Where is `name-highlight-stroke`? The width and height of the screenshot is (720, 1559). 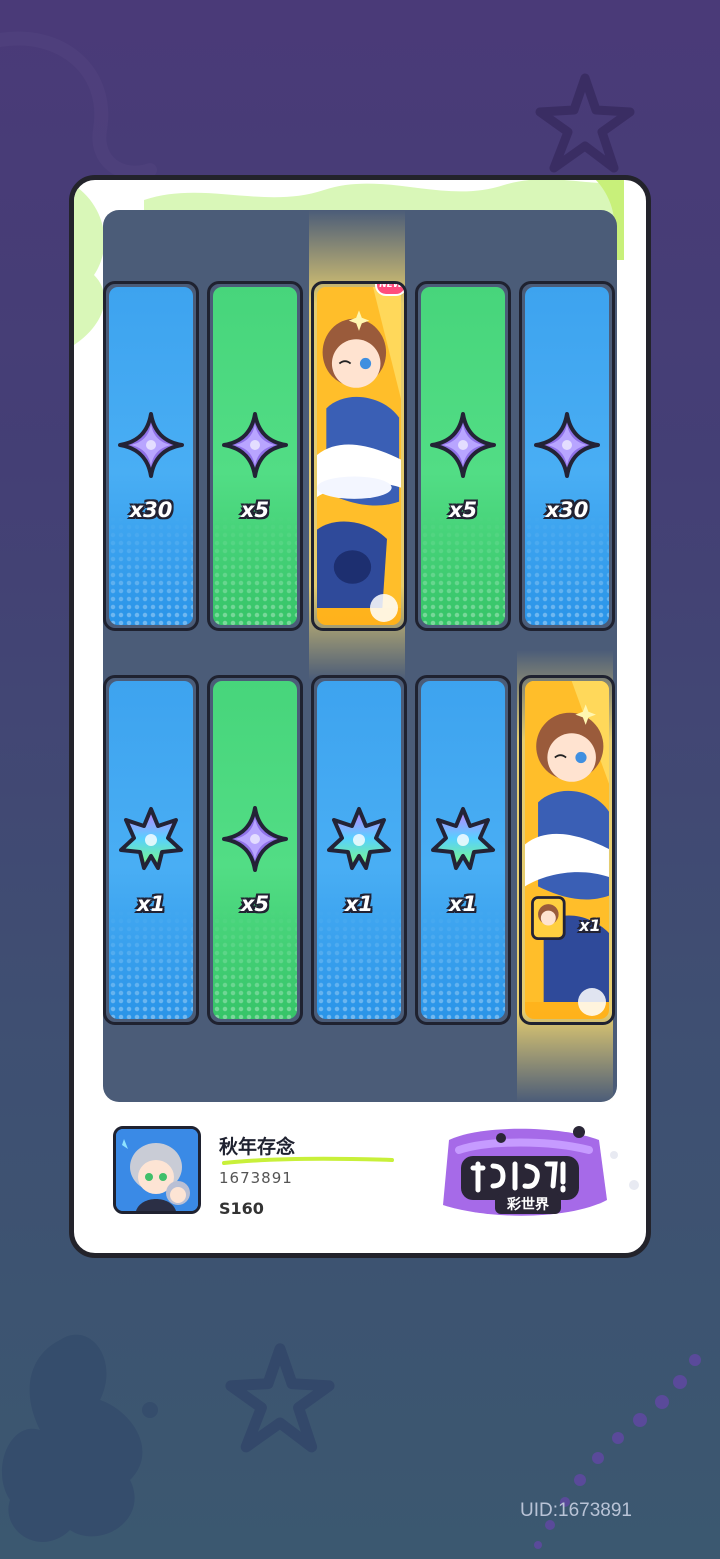 name-highlight-stroke is located at coordinates (308, 1160).